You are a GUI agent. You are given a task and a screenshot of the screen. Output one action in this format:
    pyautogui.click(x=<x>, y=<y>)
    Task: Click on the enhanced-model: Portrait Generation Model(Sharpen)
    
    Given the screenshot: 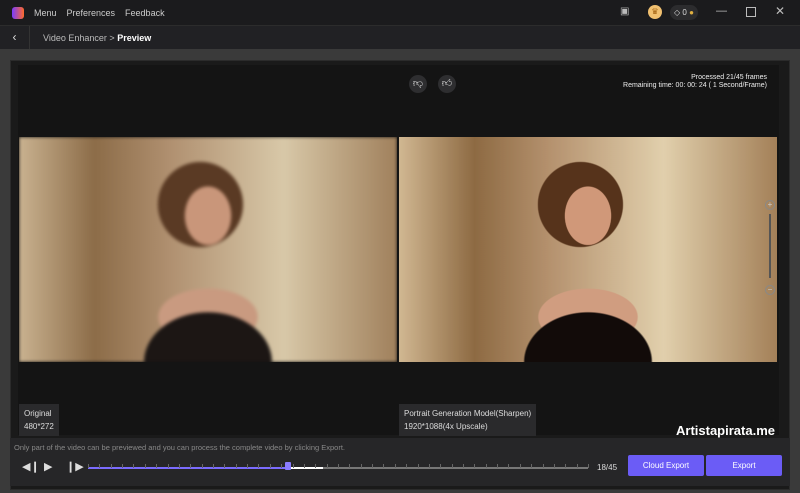 What is the action you would take?
    pyautogui.click(x=468, y=413)
    